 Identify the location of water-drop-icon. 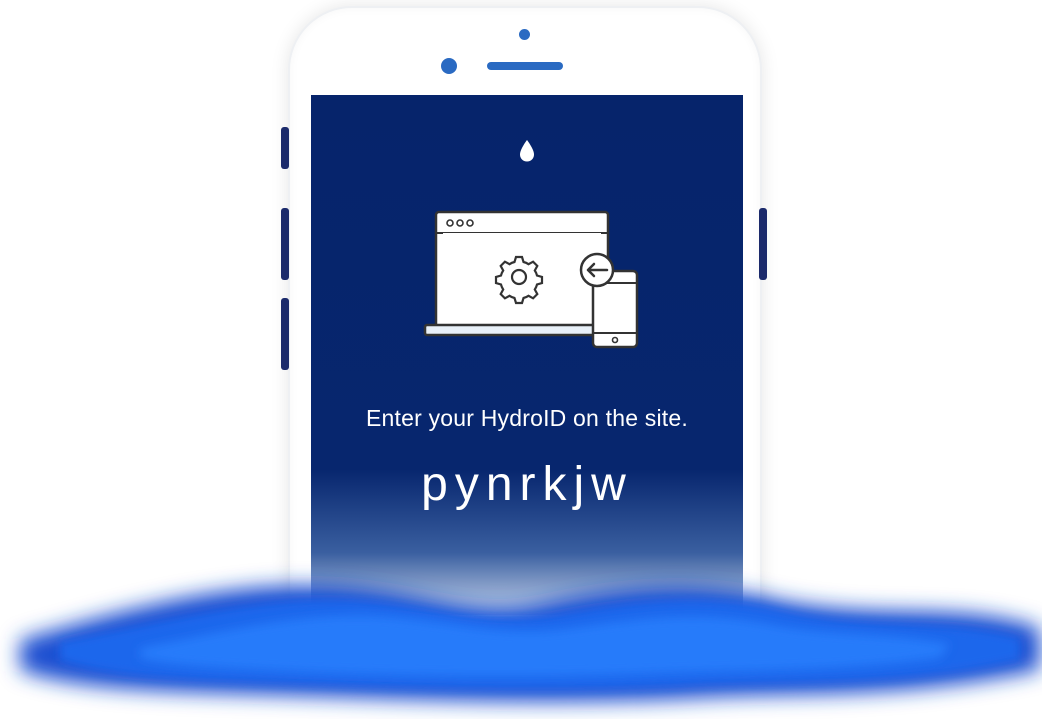
(527, 151).